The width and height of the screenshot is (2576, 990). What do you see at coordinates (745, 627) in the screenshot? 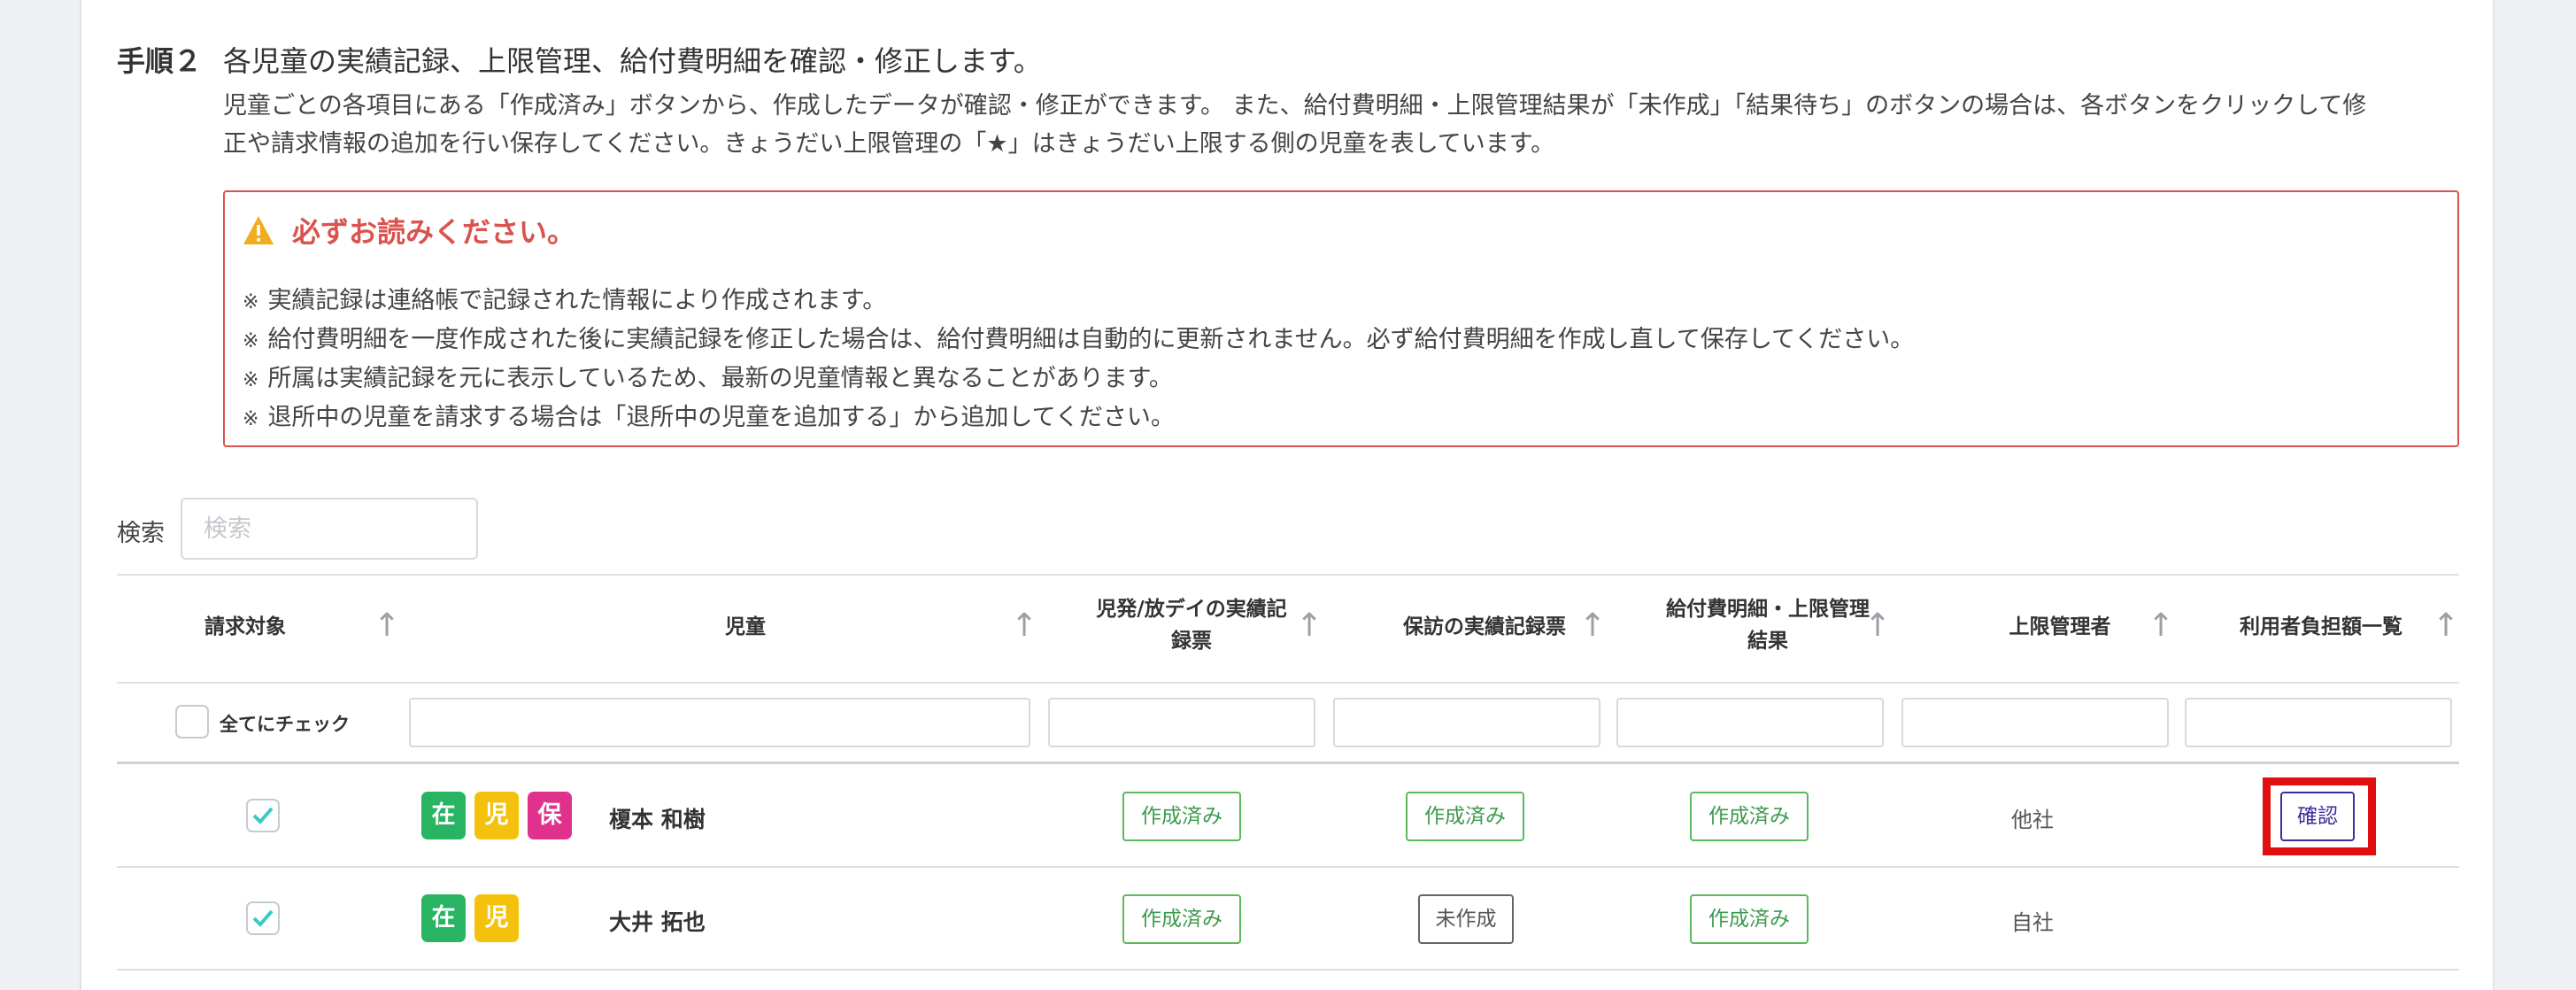
I see `header-child: 児童` at bounding box center [745, 627].